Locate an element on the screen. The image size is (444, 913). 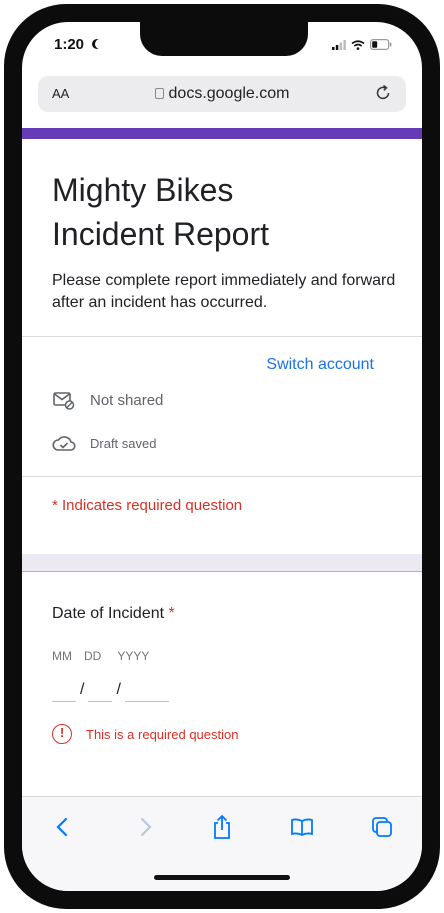
status-time: 1:20 is located at coordinates (79, 44).